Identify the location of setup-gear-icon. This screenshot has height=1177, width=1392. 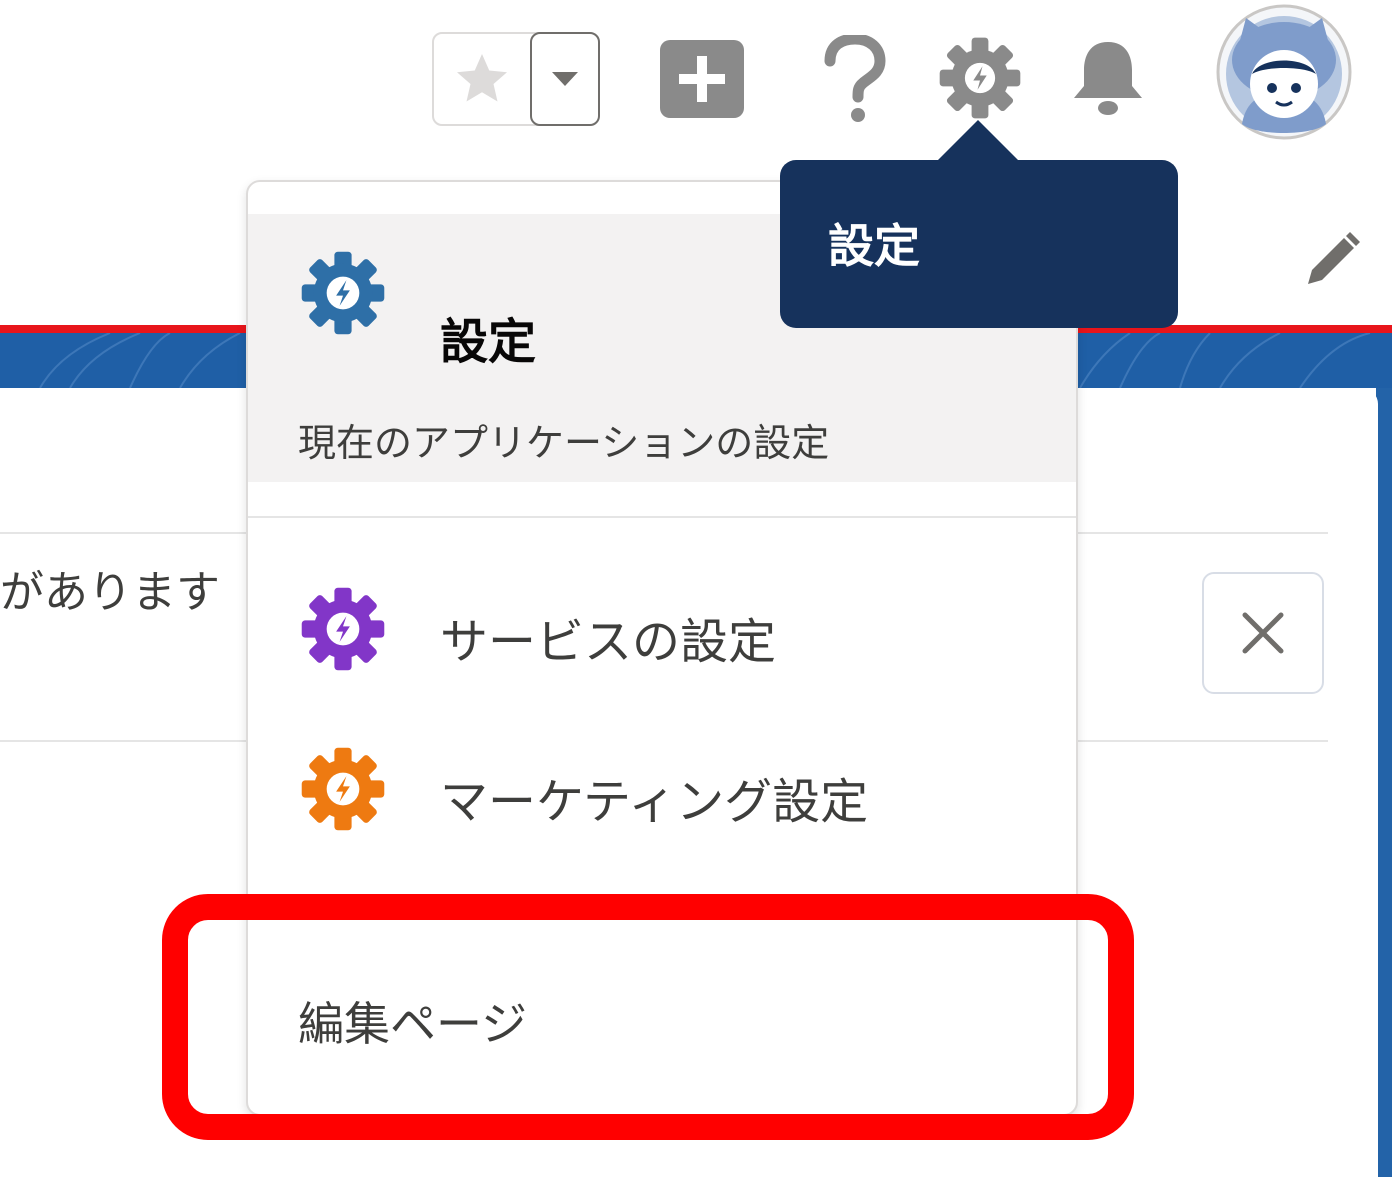
(343, 293).